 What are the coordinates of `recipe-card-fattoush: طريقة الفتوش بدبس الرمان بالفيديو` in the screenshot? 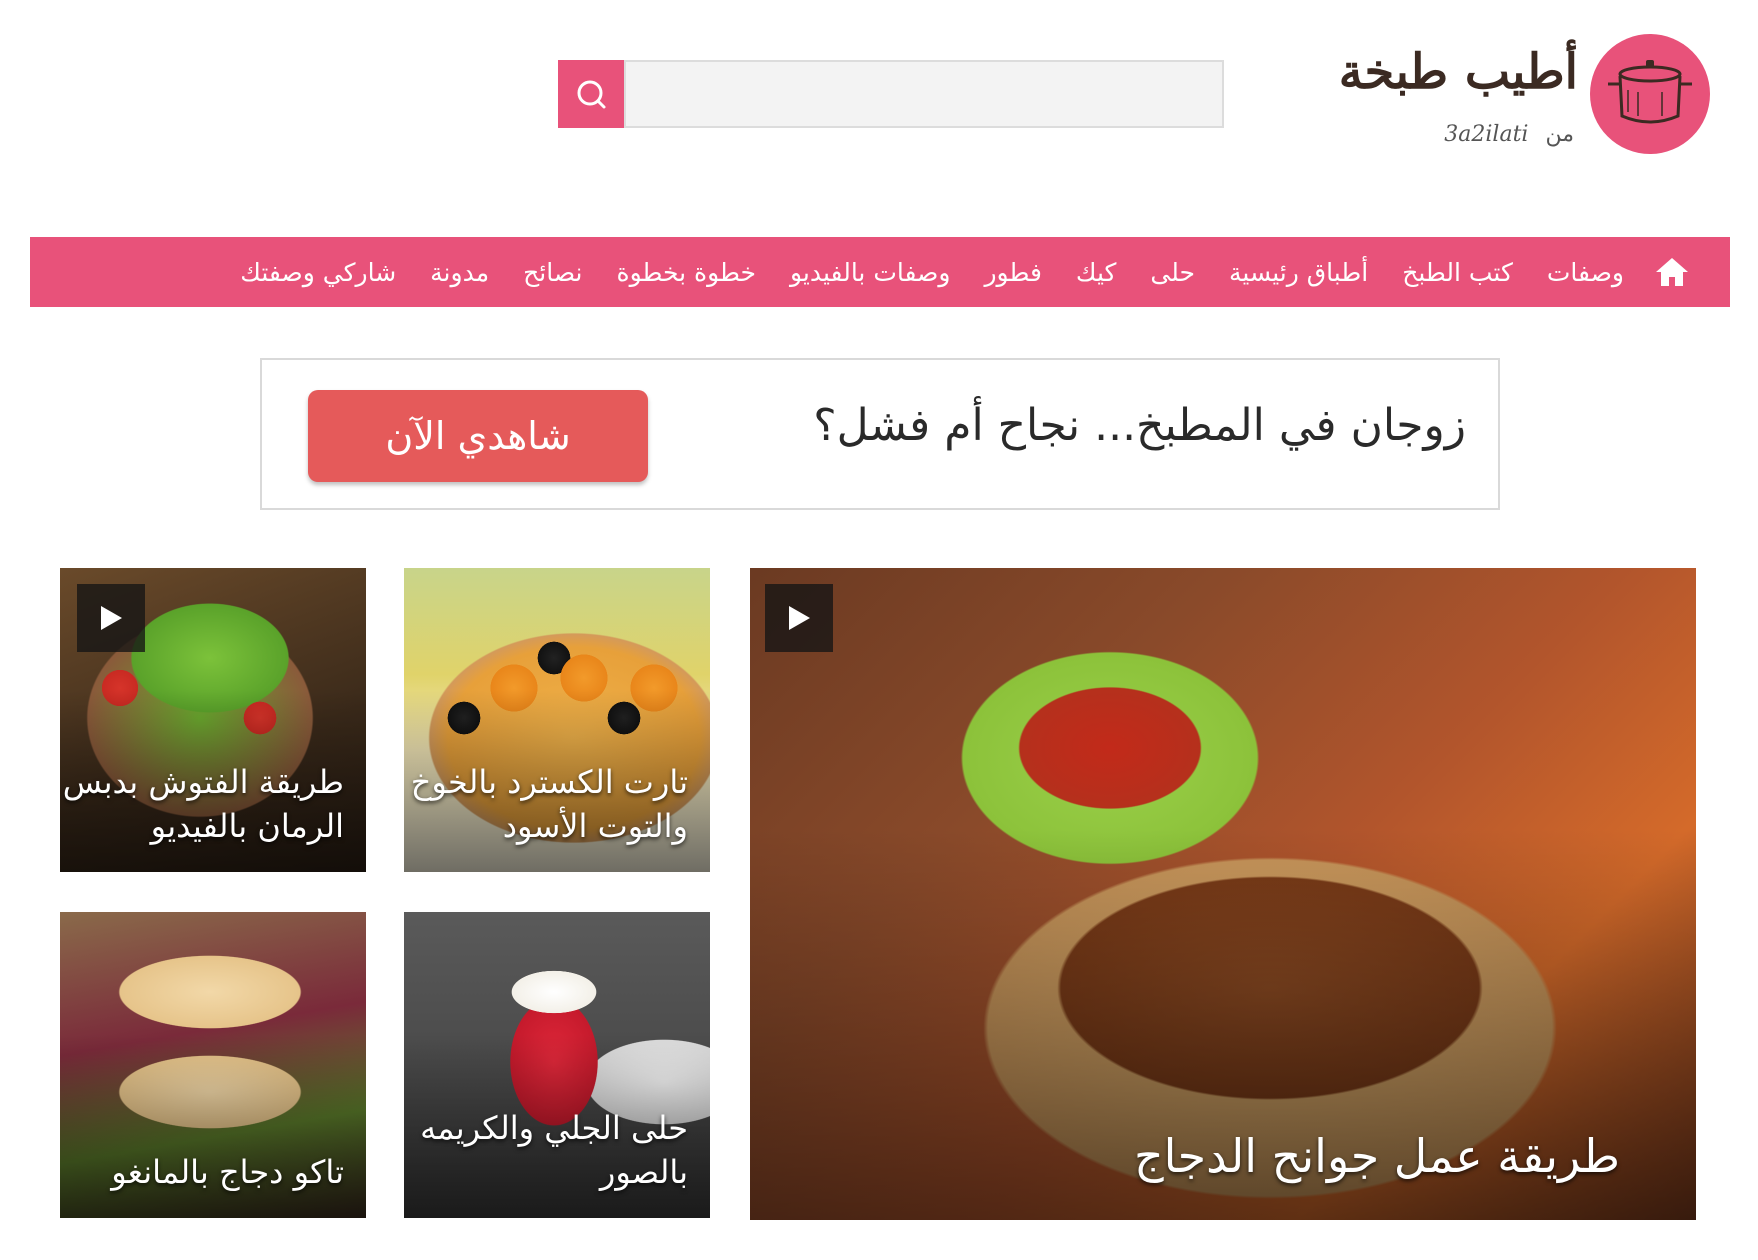 It's located at (213, 720).